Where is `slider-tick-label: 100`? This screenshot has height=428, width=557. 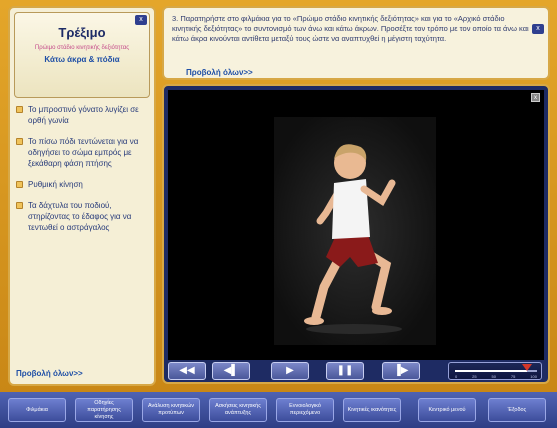 slider-tick-label: 100 is located at coordinates (533, 376).